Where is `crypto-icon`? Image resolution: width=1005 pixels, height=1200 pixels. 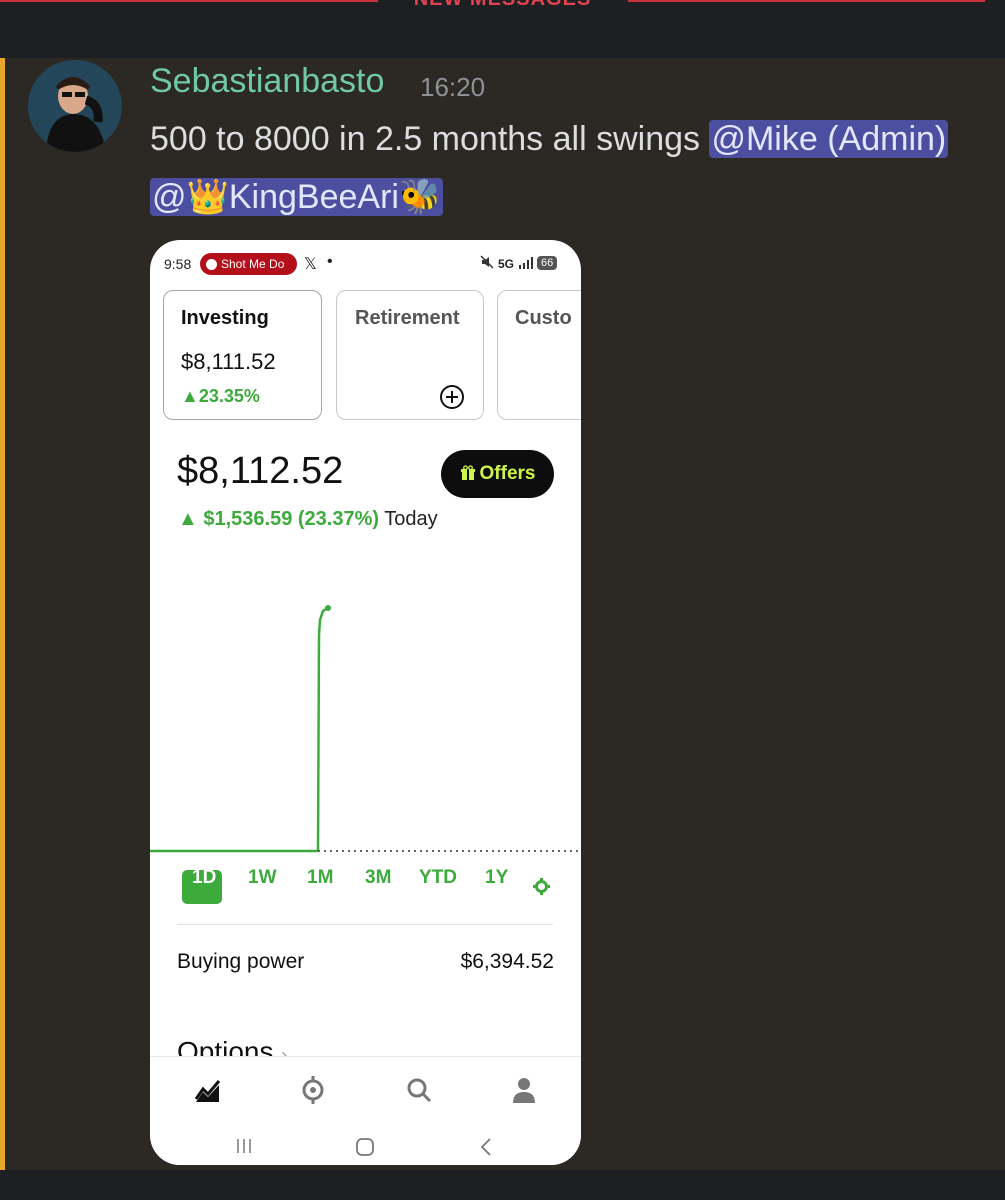 crypto-icon is located at coordinates (313, 1092).